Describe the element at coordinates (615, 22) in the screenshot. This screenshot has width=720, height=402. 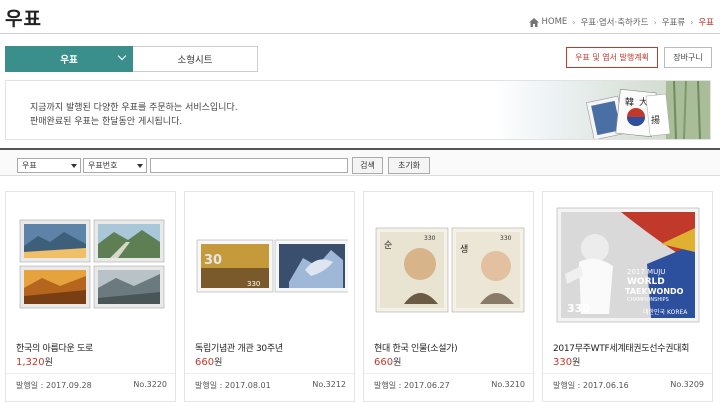
I see `breadcrumb-category: 우표·엽서·축하카드` at that location.